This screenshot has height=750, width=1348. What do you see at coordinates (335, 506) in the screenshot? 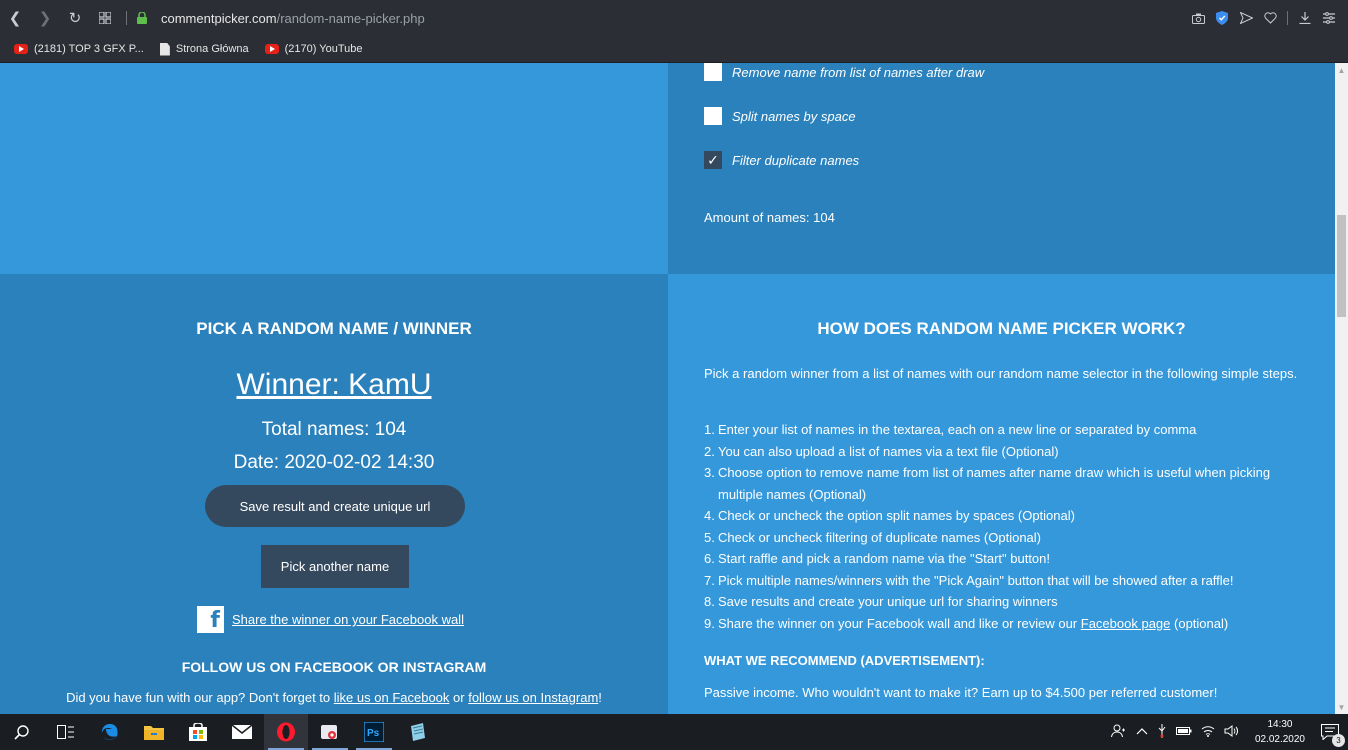
I see `save-result-button: Save result and create unique url` at bounding box center [335, 506].